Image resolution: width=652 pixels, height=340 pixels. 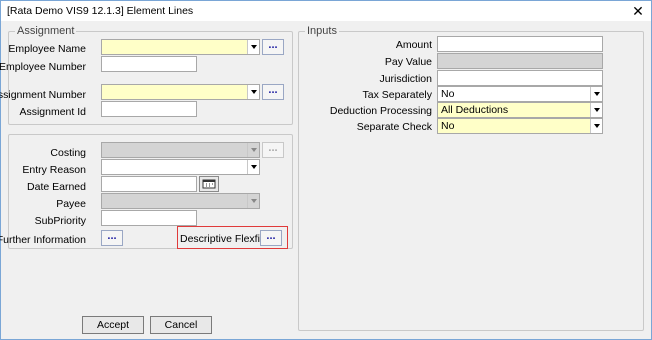 What do you see at coordinates (68, 153) in the screenshot?
I see `costing-label: Costing` at bounding box center [68, 153].